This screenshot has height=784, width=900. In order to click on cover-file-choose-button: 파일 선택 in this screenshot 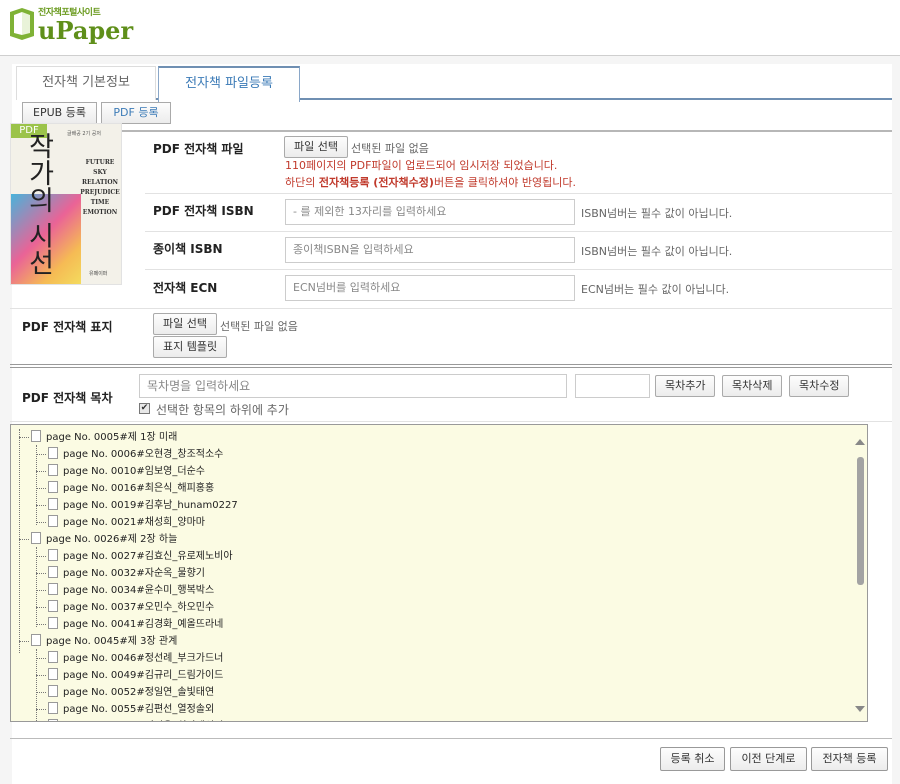, I will do `click(185, 324)`.